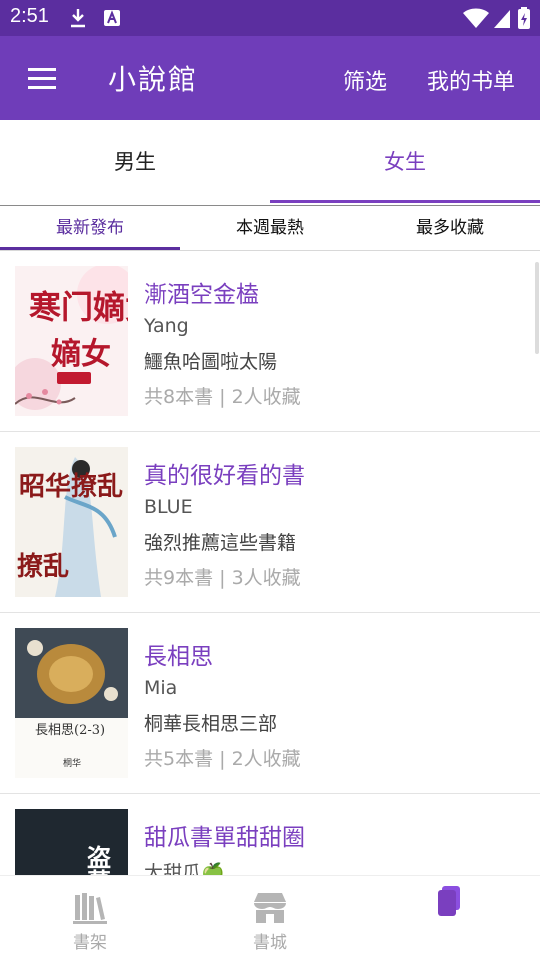 The height and width of the screenshot is (960, 540). Describe the element at coordinates (135, 162) in the screenshot. I see `tab-male: 男生` at that location.